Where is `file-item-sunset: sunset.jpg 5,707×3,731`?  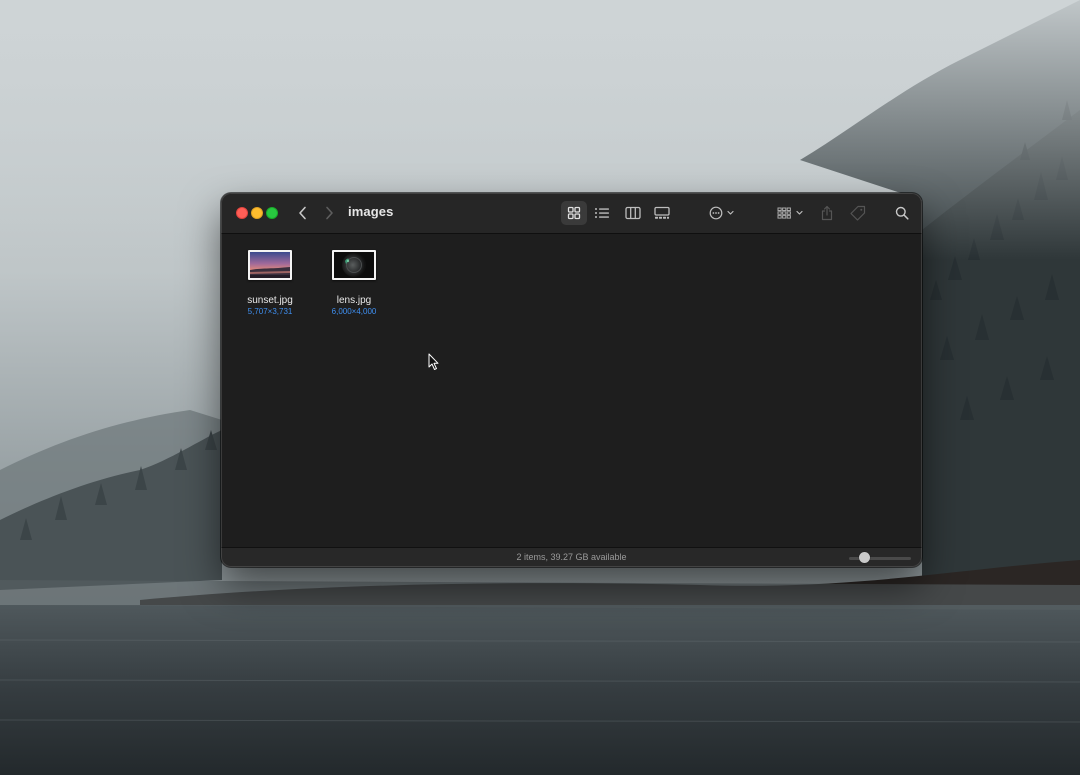
file-item-sunset: sunset.jpg 5,707×3,731 is located at coordinates (270, 283).